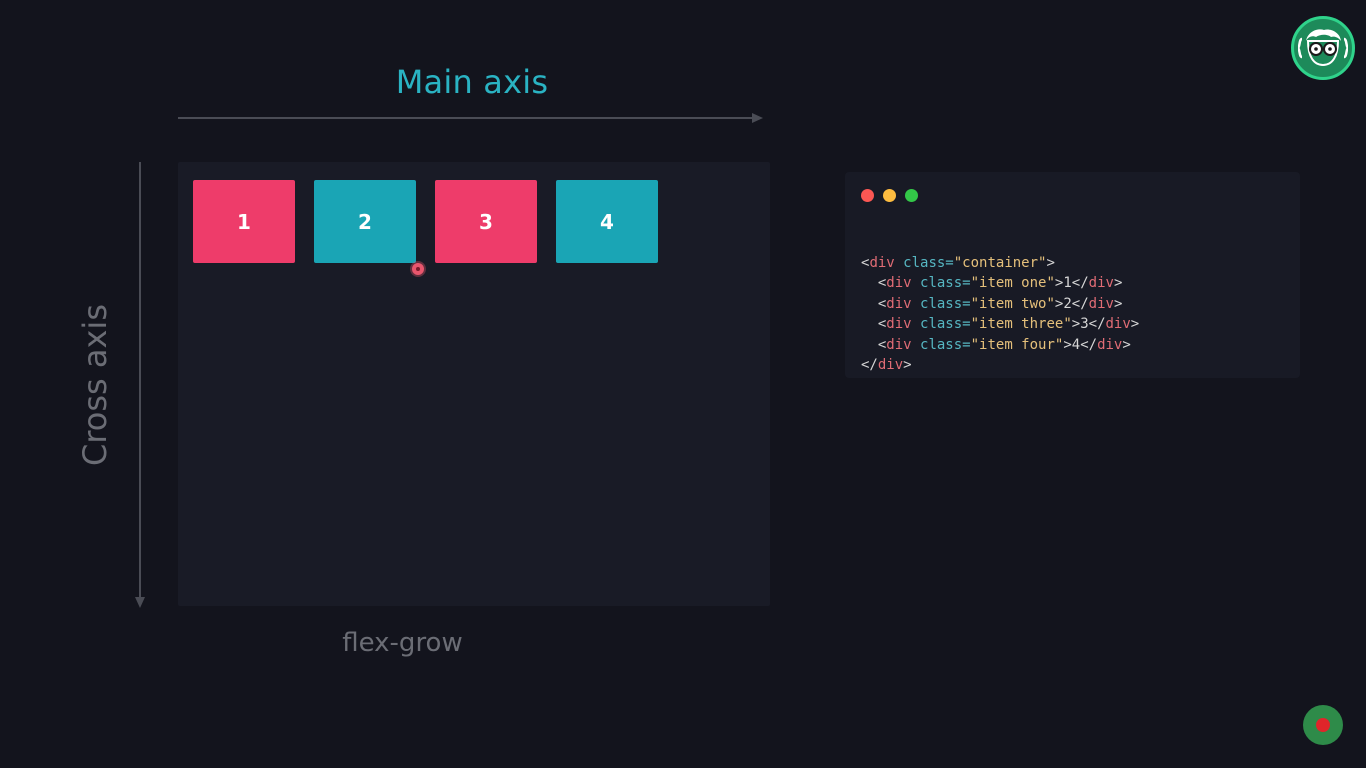 The width and height of the screenshot is (1366, 768). I want to click on code-line: <div class="item three">3</div>, so click(1000, 324).